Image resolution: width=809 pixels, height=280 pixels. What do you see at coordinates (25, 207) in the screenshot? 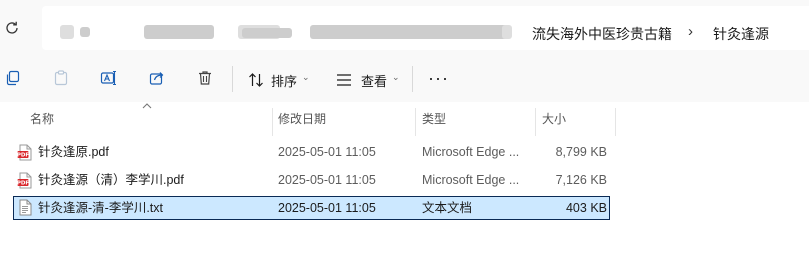
I see `text-file-icon` at bounding box center [25, 207].